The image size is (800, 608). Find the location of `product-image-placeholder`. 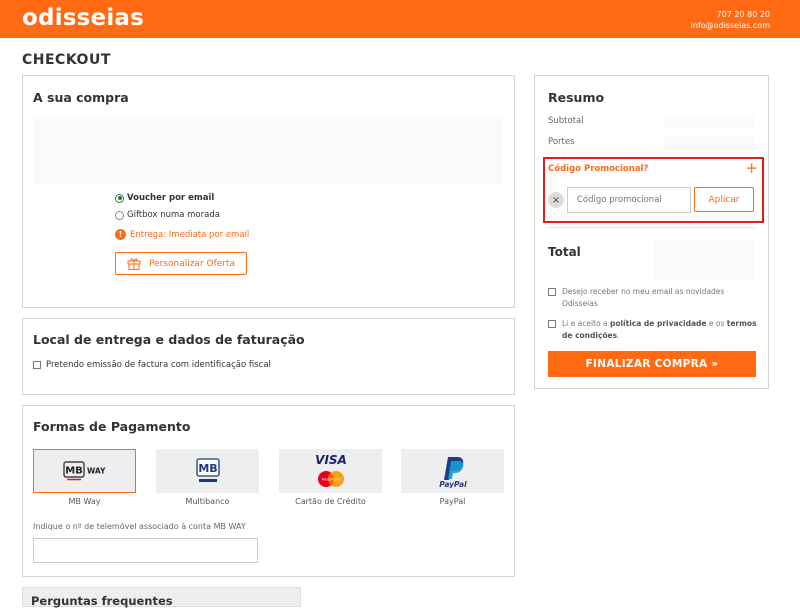

product-image-placeholder is located at coordinates (268, 150).